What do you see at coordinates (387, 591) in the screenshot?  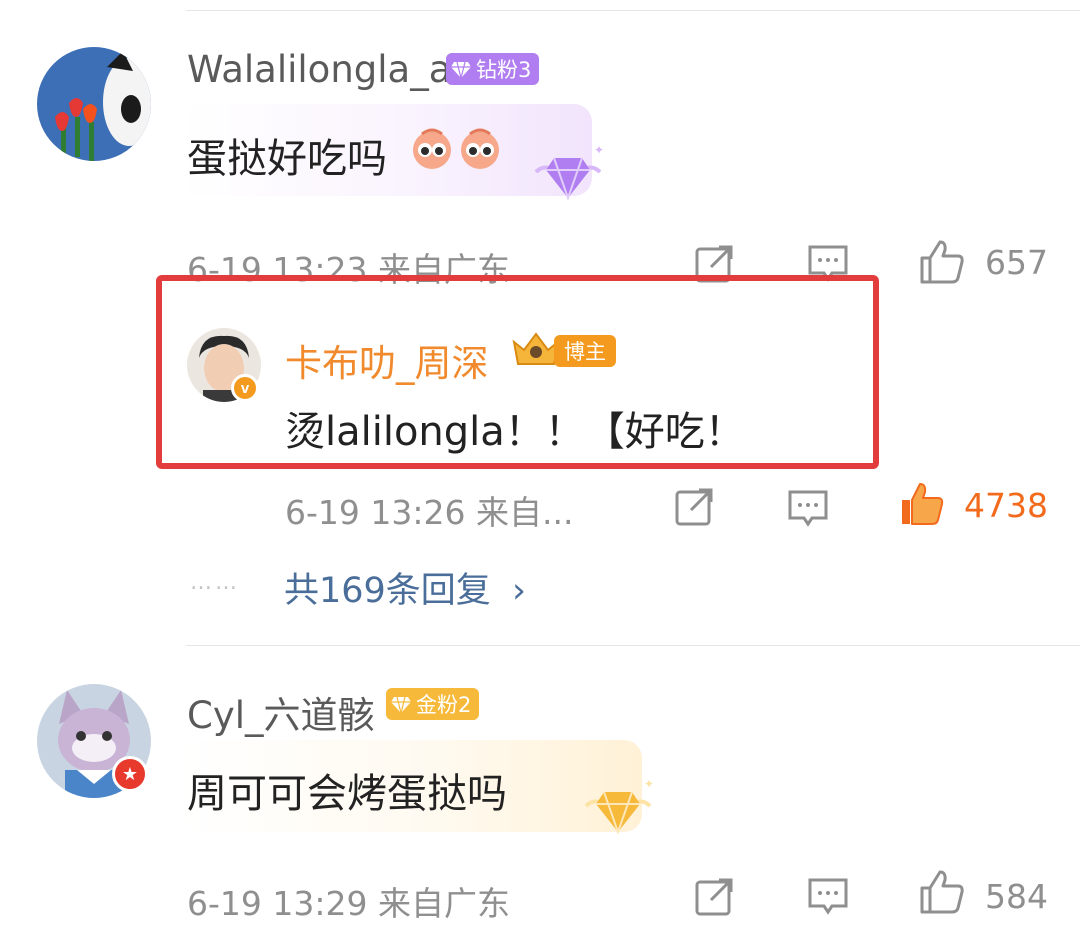 I see `more-replies-label: 共169条回复` at bounding box center [387, 591].